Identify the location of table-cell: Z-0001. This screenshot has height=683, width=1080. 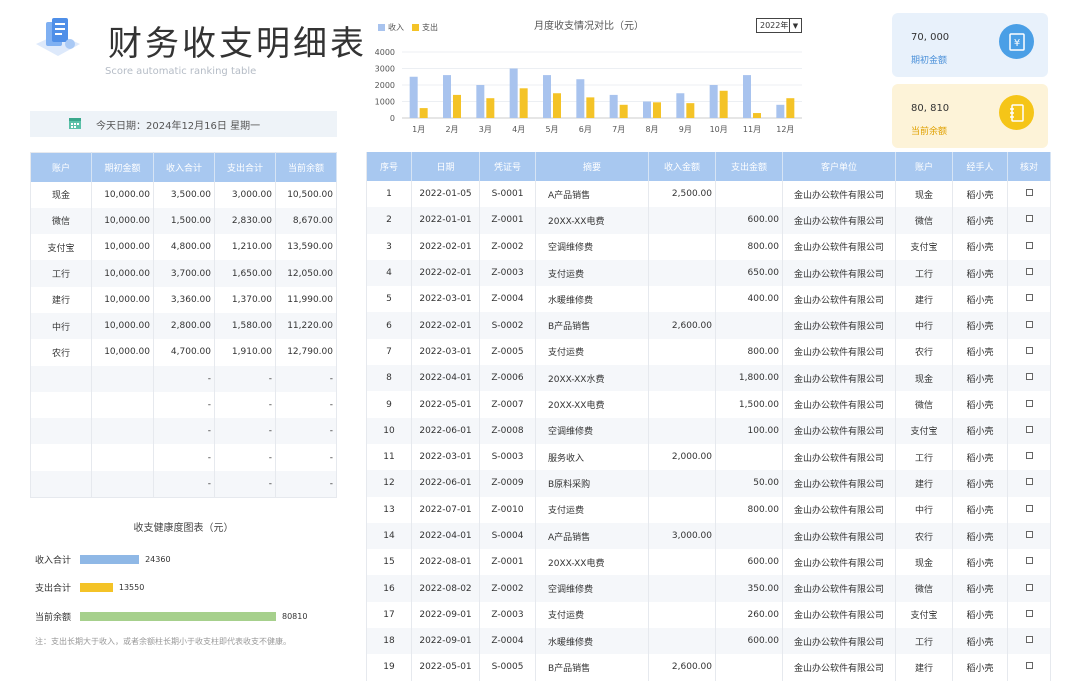
(507, 562).